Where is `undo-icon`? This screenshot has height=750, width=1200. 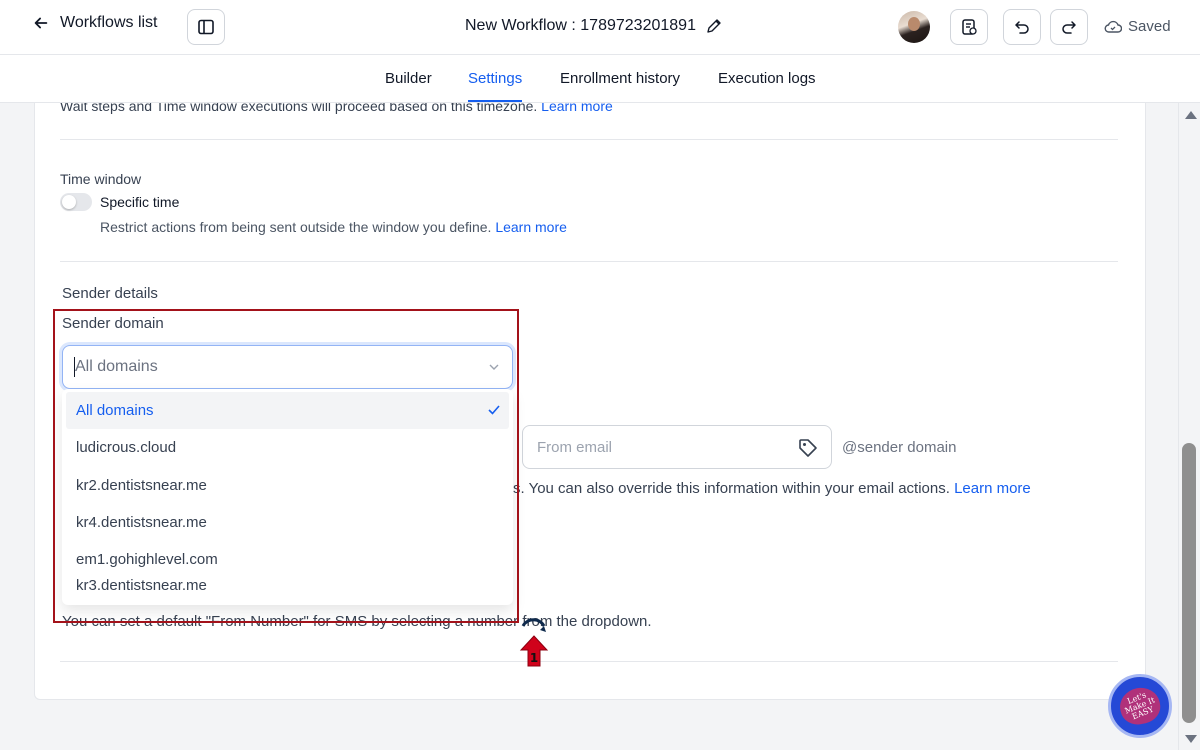 undo-icon is located at coordinates (1022, 27).